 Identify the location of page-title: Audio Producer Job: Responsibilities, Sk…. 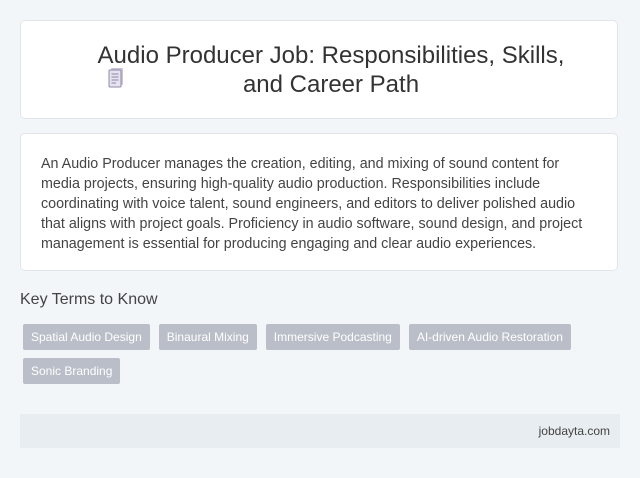
(331, 69).